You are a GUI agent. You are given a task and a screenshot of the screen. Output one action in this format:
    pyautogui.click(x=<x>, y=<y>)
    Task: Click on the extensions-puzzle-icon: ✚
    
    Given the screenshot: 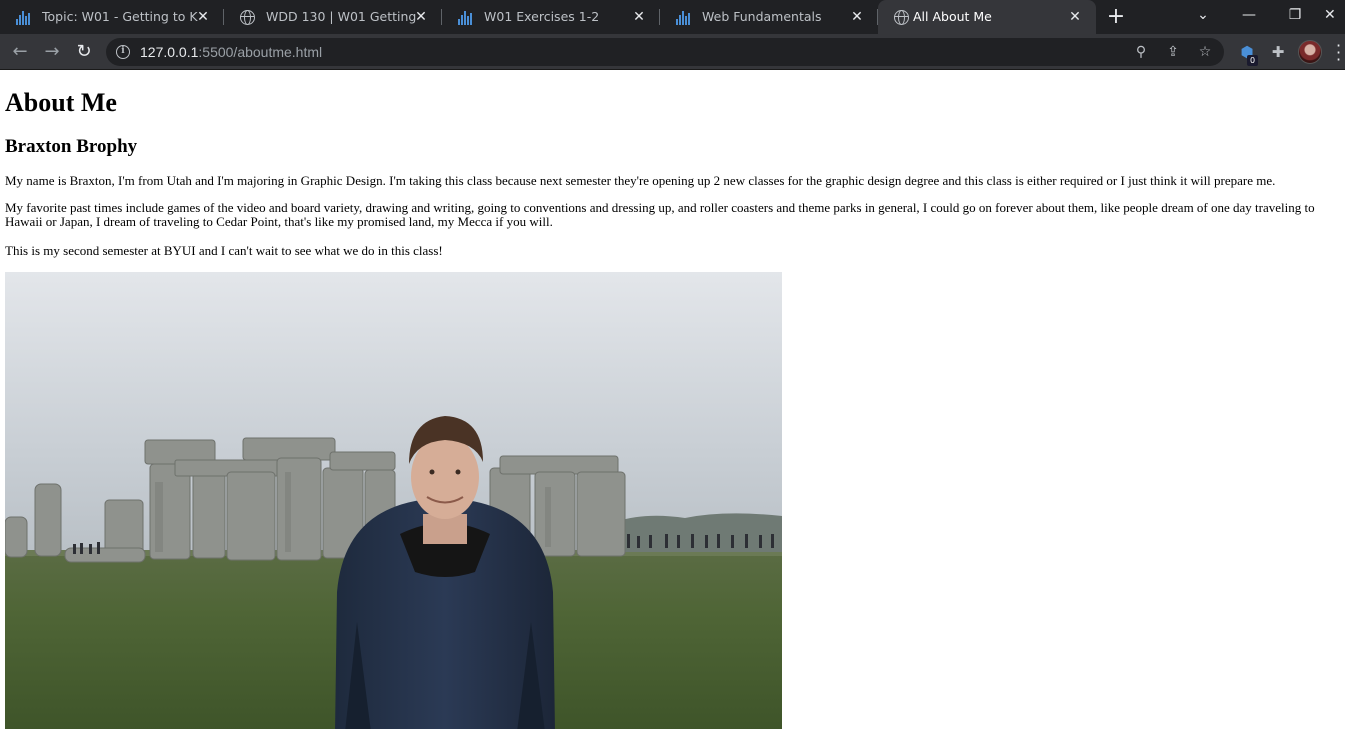 What is the action you would take?
    pyautogui.click(x=1278, y=52)
    